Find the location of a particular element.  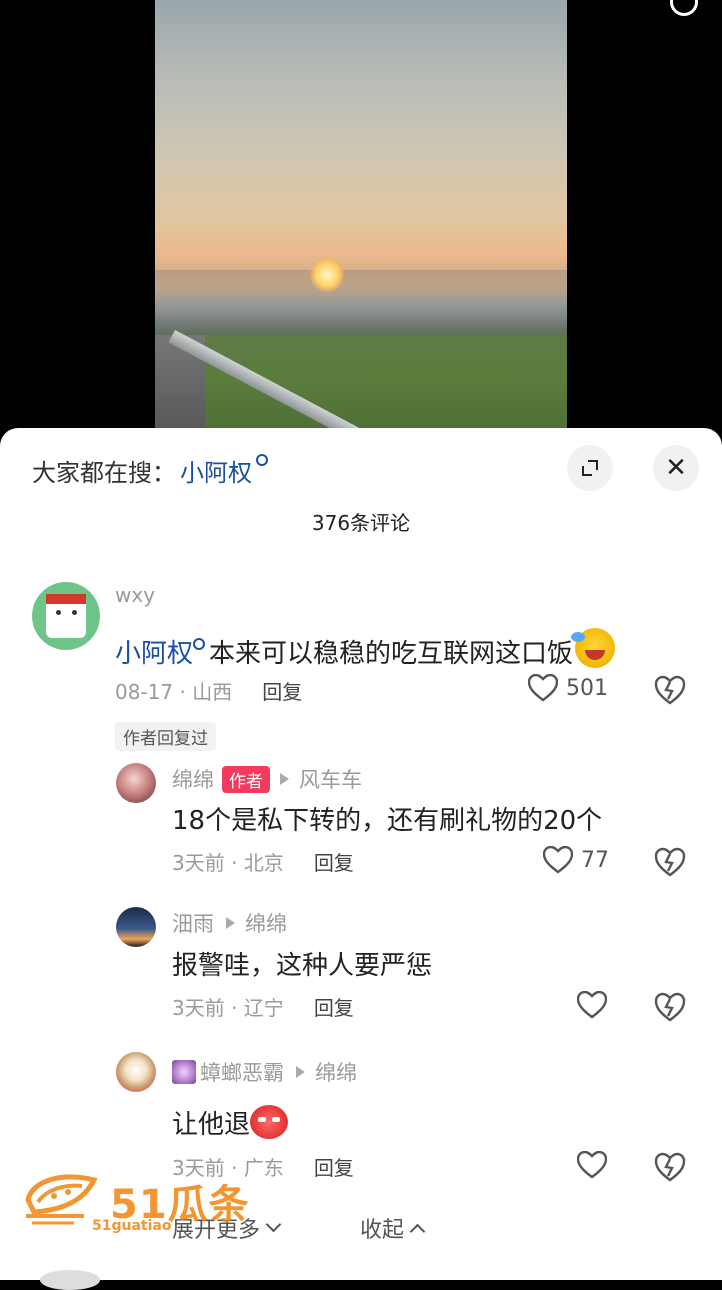

watermark-subtext: 51guatiao is located at coordinates (132, 1226).